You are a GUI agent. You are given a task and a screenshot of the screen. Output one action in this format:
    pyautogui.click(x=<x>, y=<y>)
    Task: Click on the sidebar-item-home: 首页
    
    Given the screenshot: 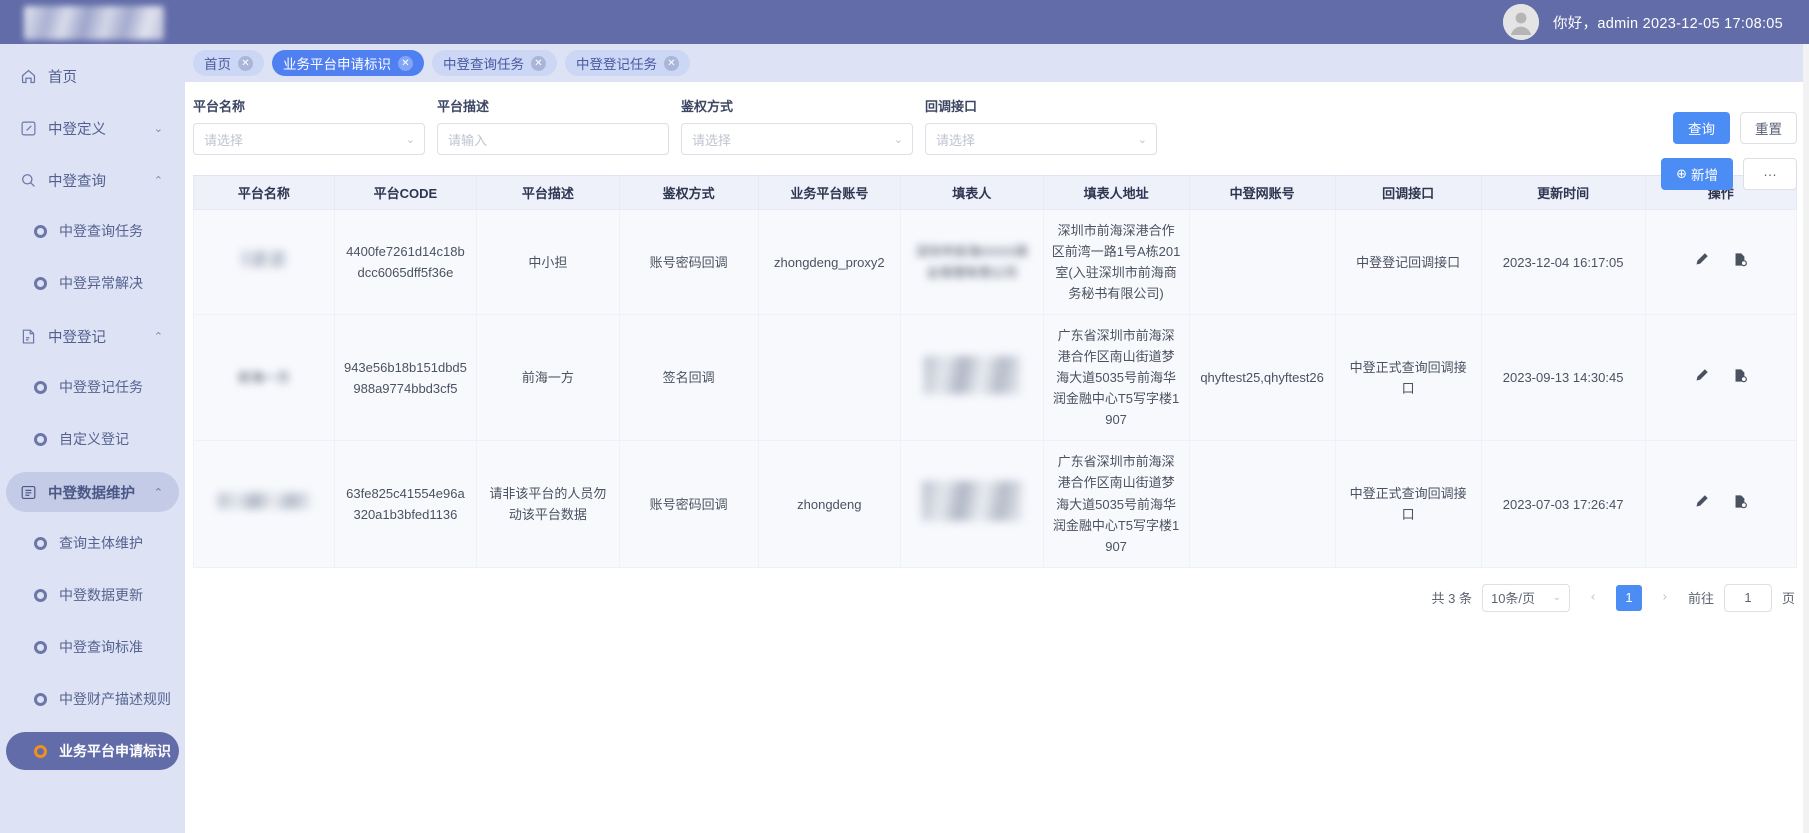 What is the action you would take?
    pyautogui.click(x=92, y=76)
    